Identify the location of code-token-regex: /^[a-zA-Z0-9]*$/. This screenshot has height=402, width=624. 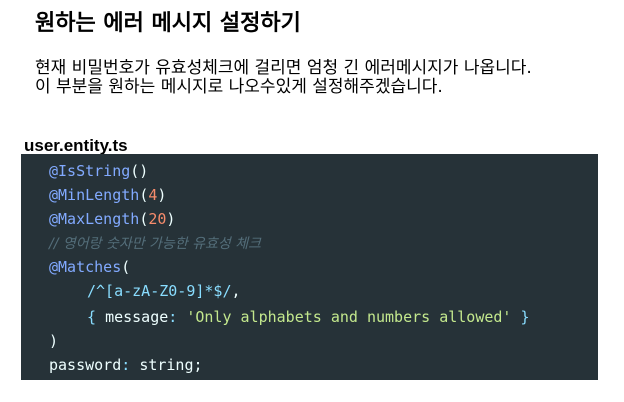
(159, 291).